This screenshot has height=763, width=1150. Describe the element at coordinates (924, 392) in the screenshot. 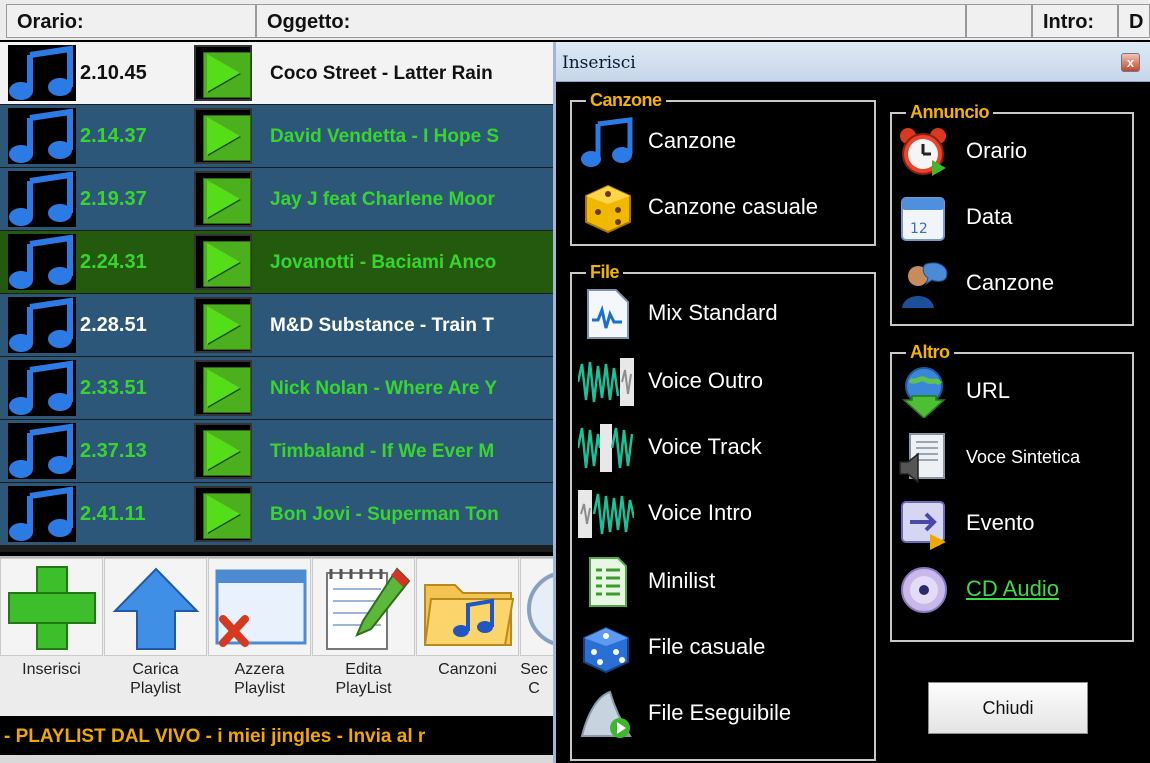

I see `globe-download-icon` at that location.